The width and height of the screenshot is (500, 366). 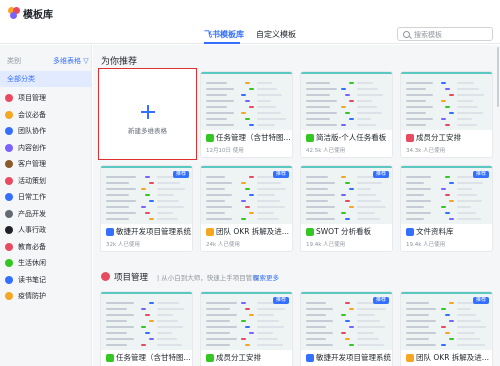 I want to click on leaf-icon, so click(x=9, y=263).